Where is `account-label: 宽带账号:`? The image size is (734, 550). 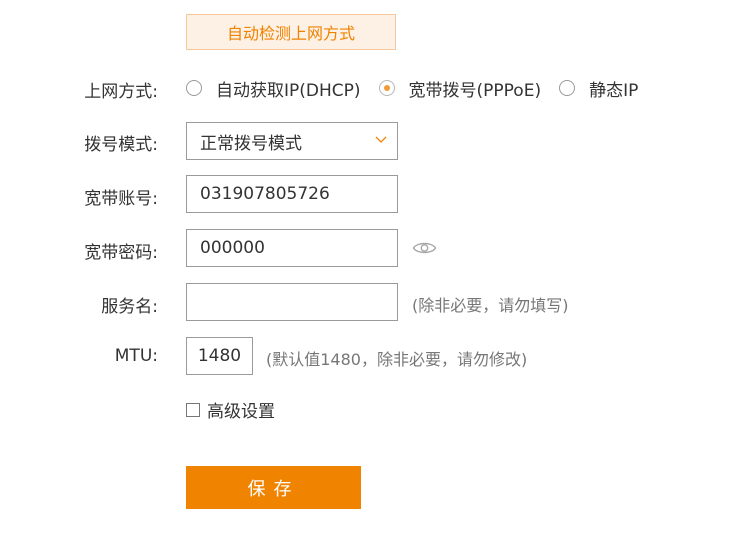 account-label: 宽带账号: is located at coordinates (121, 199).